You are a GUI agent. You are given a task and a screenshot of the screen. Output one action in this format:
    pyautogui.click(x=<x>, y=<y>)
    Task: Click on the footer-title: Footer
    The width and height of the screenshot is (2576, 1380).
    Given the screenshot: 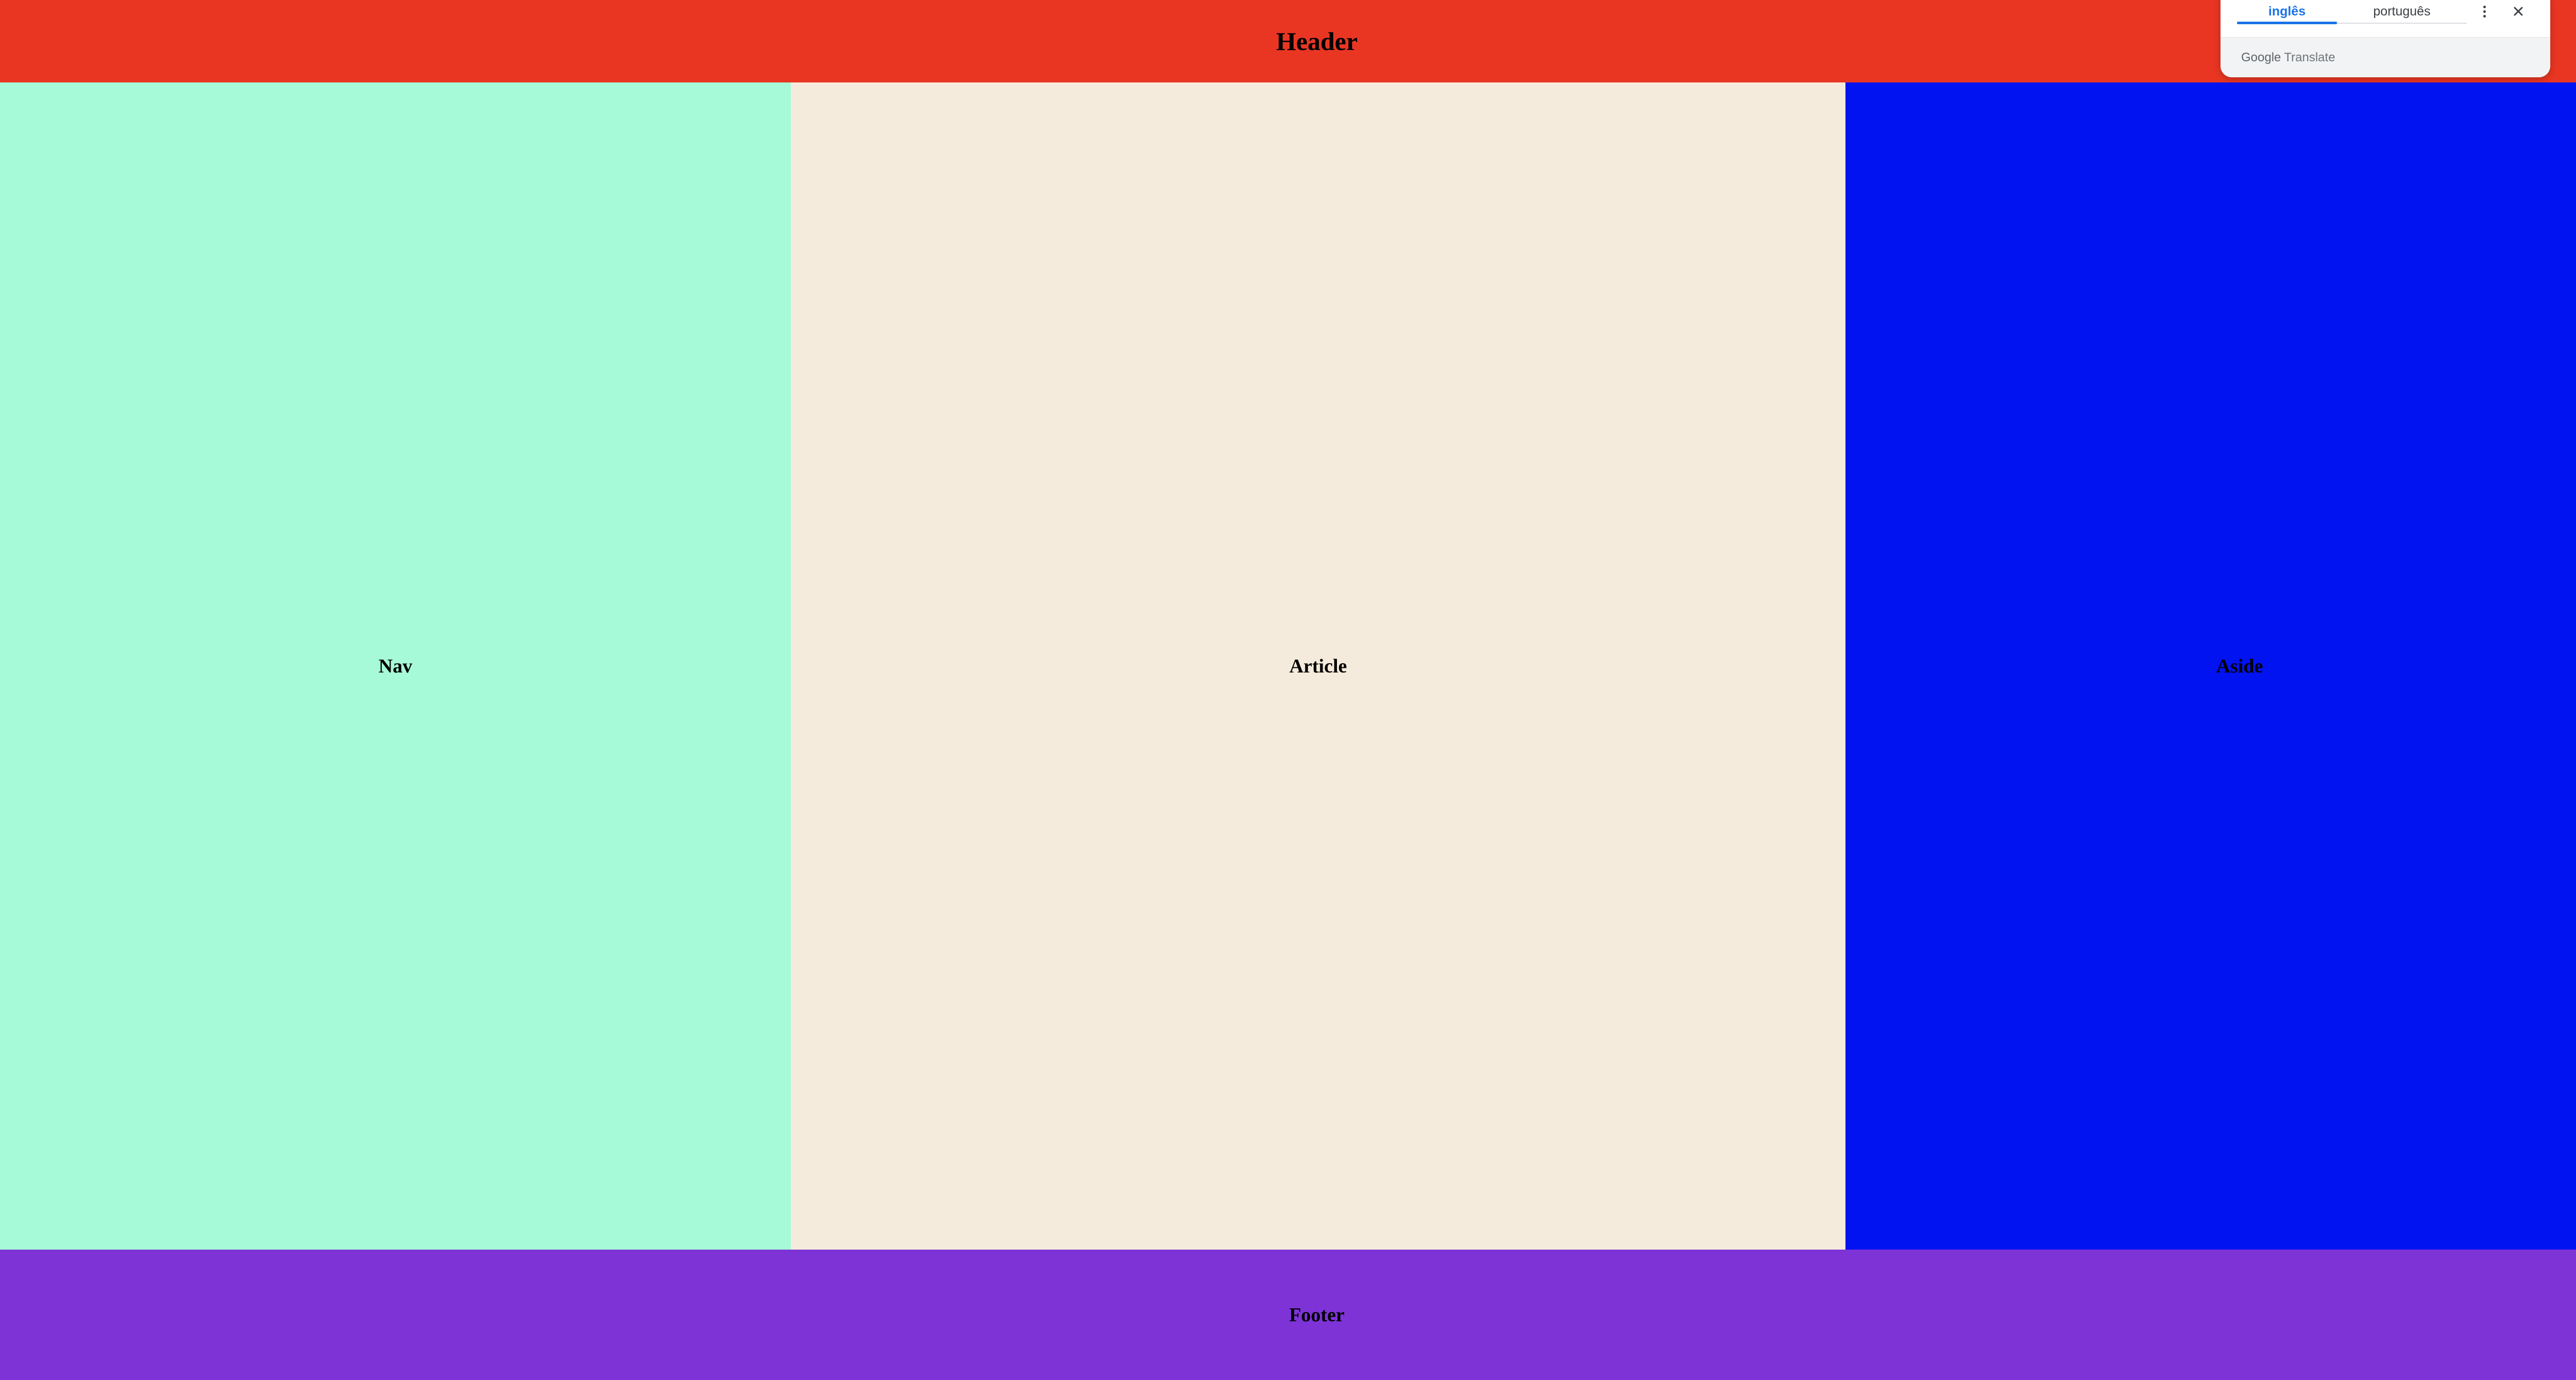 What is the action you would take?
    pyautogui.click(x=1317, y=1315)
    